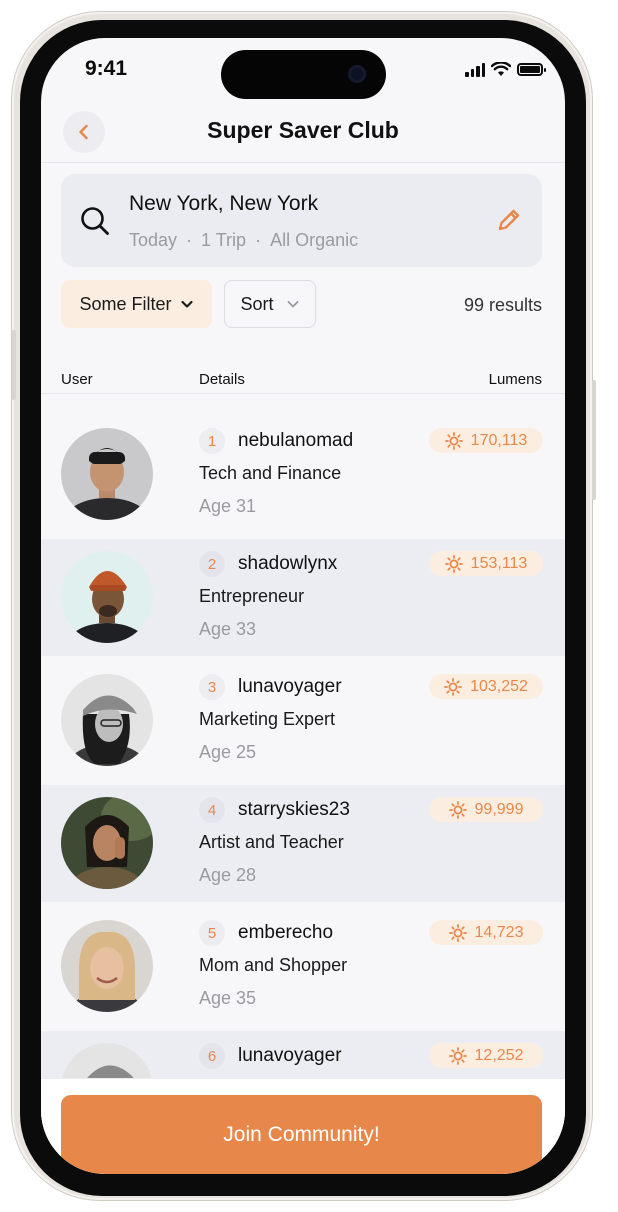 This screenshot has height=1212, width=618. Describe the element at coordinates (252, 596) in the screenshot. I see `user-details: Entrepreneur` at that location.